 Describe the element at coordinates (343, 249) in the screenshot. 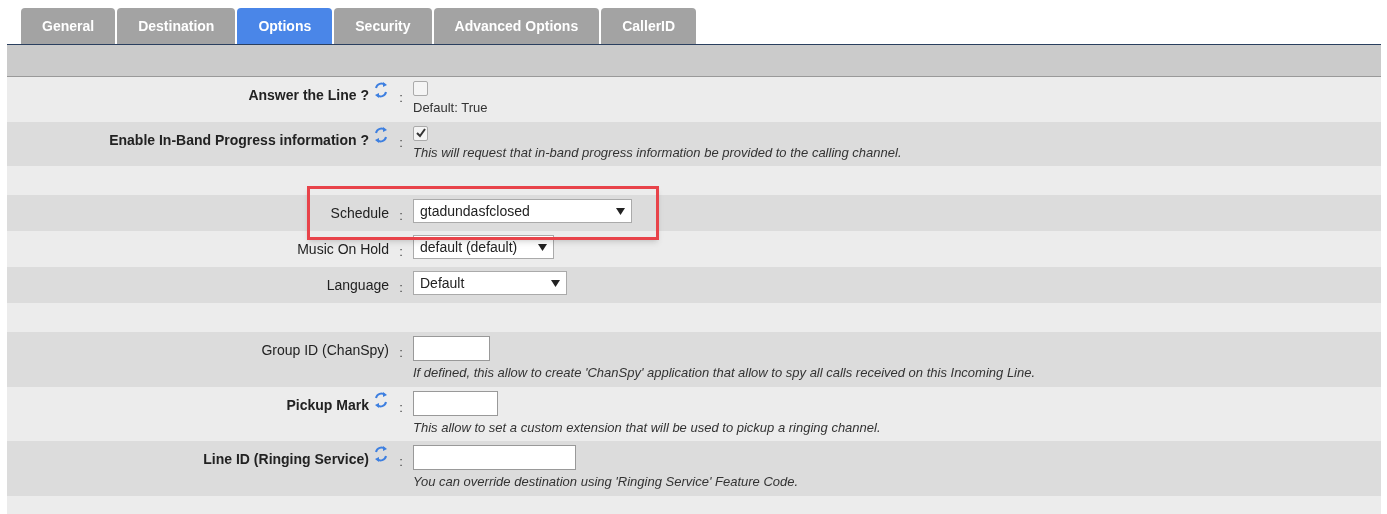

I see `field-label: Music On Hold` at that location.